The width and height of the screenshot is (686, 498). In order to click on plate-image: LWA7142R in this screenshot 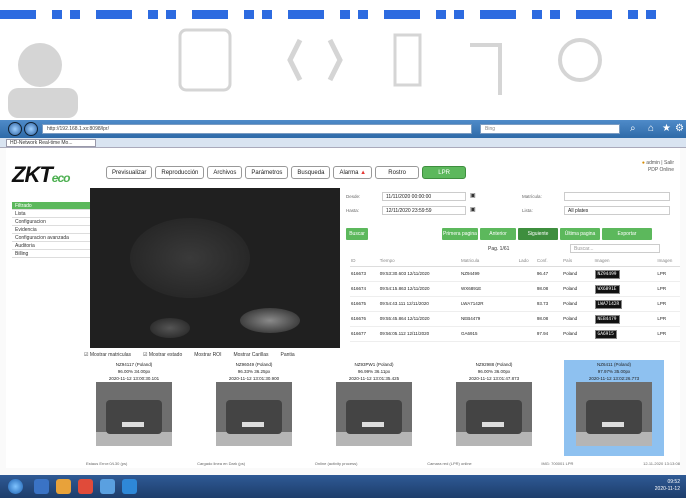, I will do `click(608, 304)`.